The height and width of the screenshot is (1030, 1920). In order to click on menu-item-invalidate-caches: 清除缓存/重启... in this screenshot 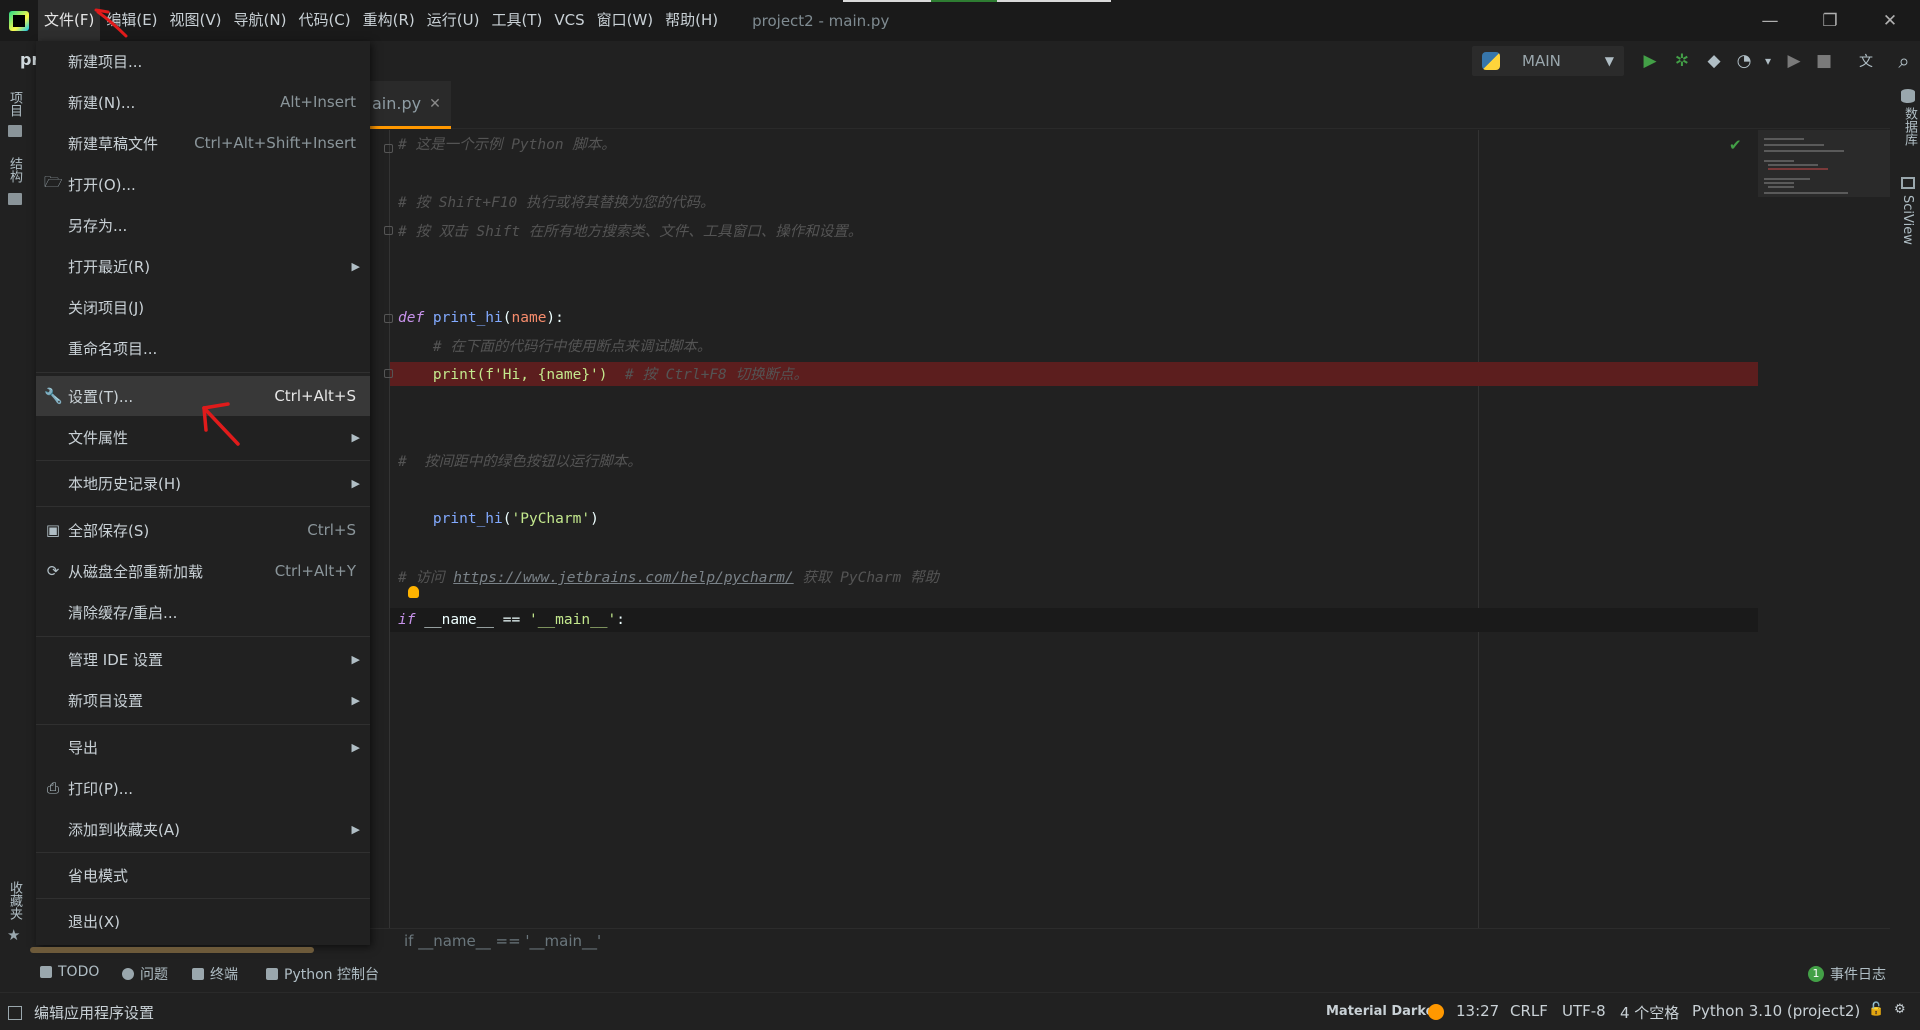, I will do `click(203, 612)`.